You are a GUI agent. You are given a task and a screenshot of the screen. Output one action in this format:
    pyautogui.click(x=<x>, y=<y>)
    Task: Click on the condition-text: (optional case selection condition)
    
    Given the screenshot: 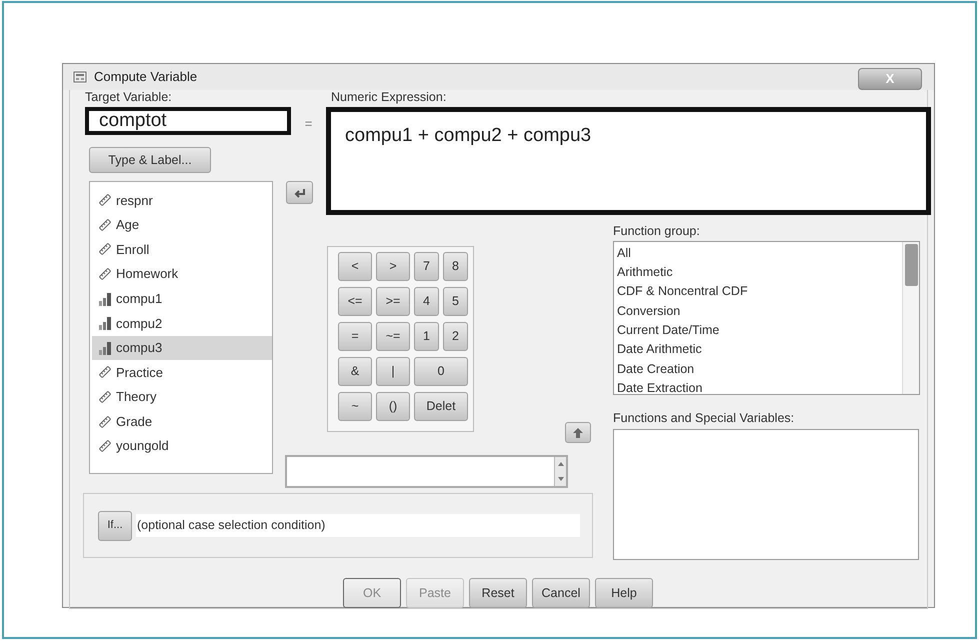 What is the action you would take?
    pyautogui.click(x=358, y=525)
    